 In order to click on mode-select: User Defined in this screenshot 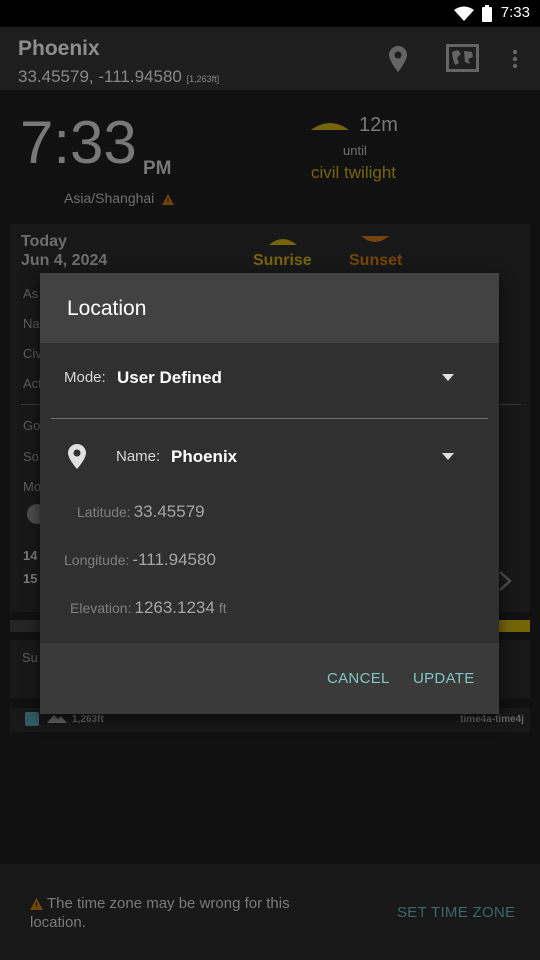, I will do `click(169, 378)`.